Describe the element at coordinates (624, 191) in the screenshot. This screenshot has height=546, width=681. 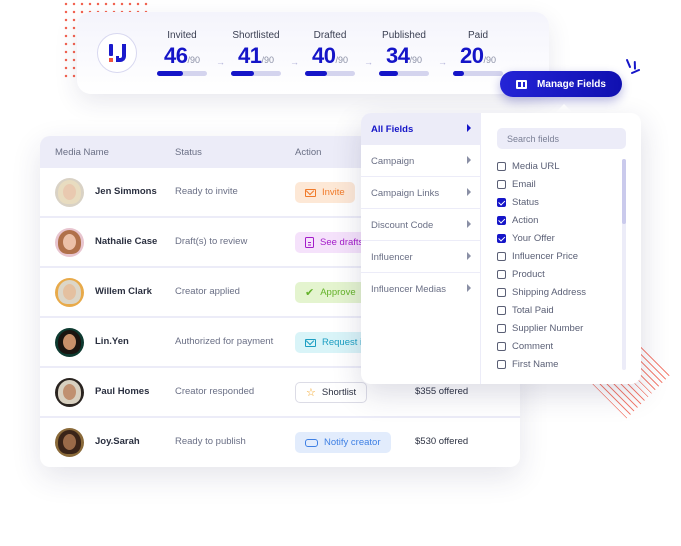
I see `scrollbar-thumb` at that location.